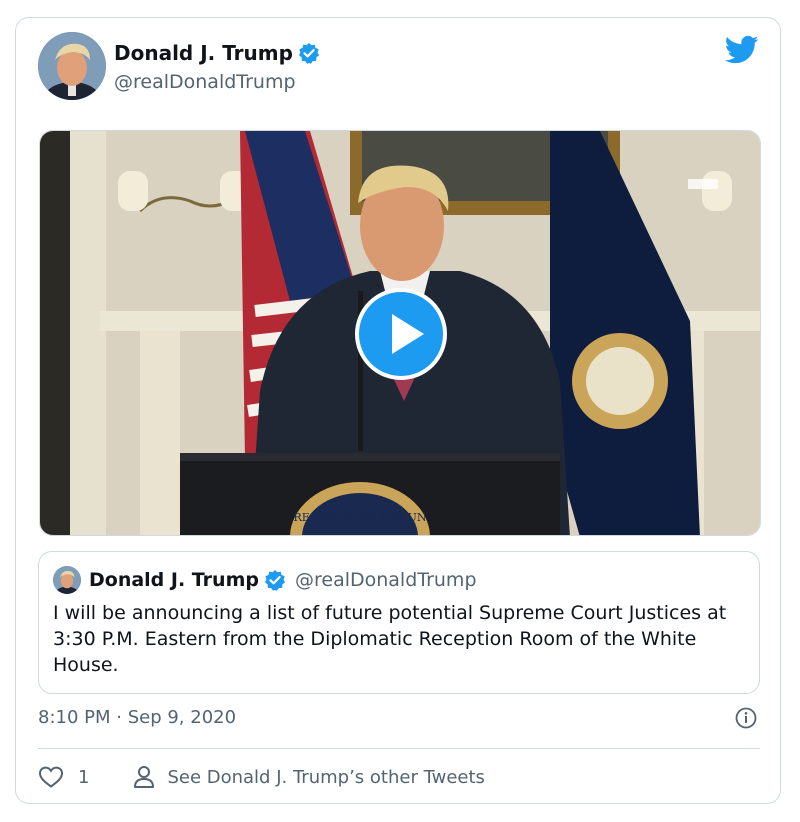  What do you see at coordinates (72, 66) in the screenshot?
I see `author-avatar` at bounding box center [72, 66].